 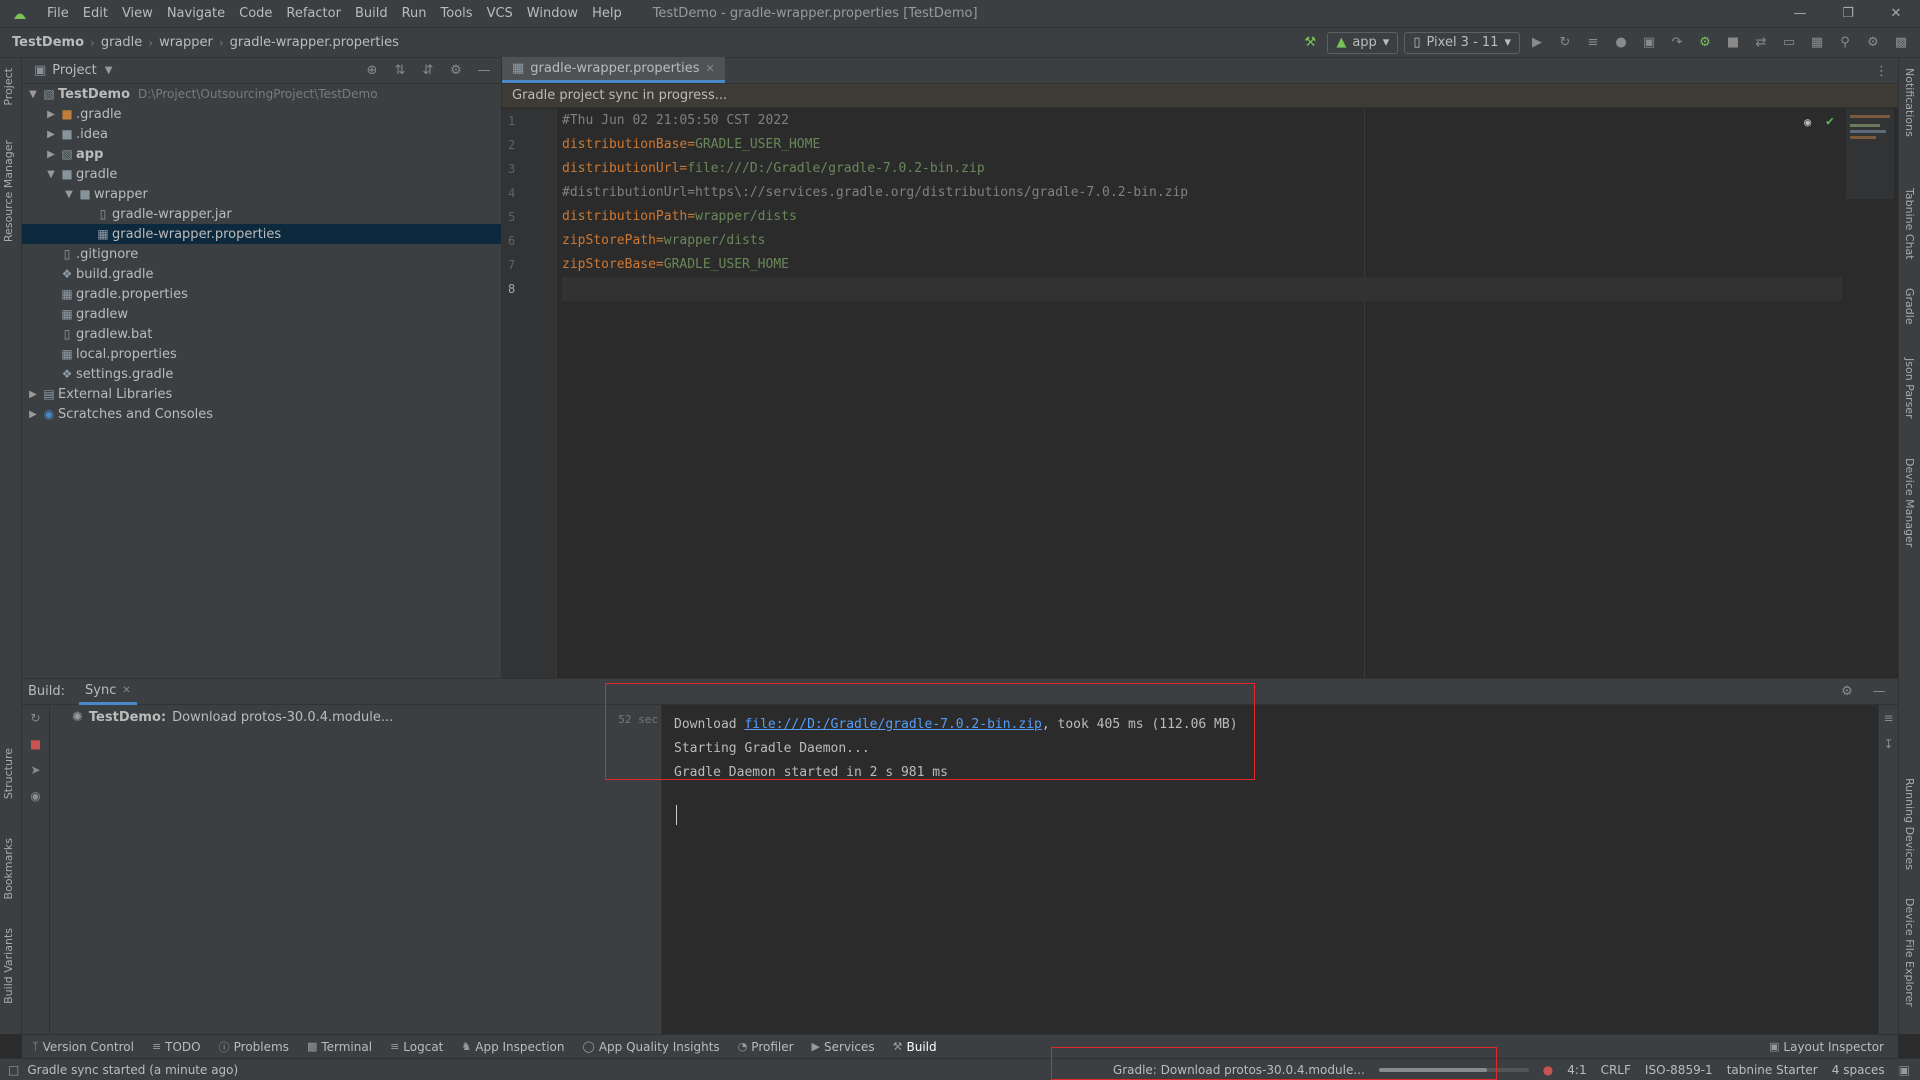 What do you see at coordinates (1888, 744) in the screenshot?
I see `scroll-to-end-icon: ↧` at bounding box center [1888, 744].